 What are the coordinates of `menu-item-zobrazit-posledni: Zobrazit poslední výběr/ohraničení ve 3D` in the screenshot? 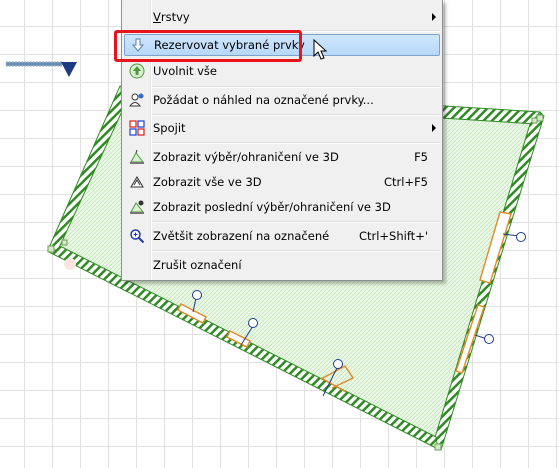 It's located at (282, 207).